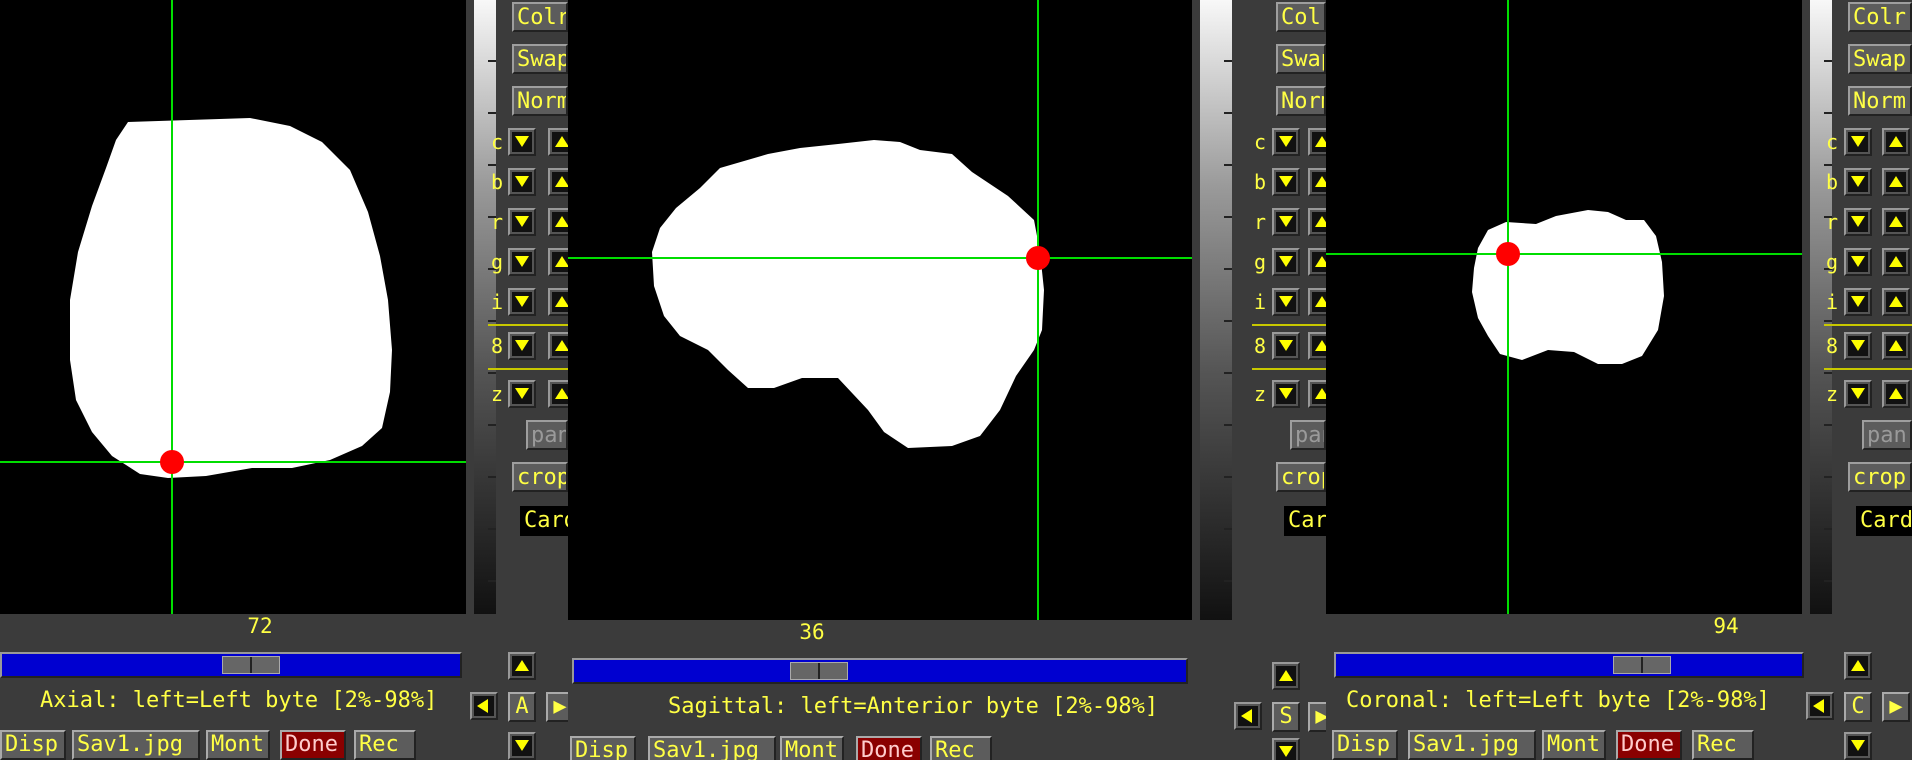 Image resolution: width=1912 pixels, height=760 pixels. What do you see at coordinates (558, 222) in the screenshot?
I see `axial-r-up-button` at bounding box center [558, 222].